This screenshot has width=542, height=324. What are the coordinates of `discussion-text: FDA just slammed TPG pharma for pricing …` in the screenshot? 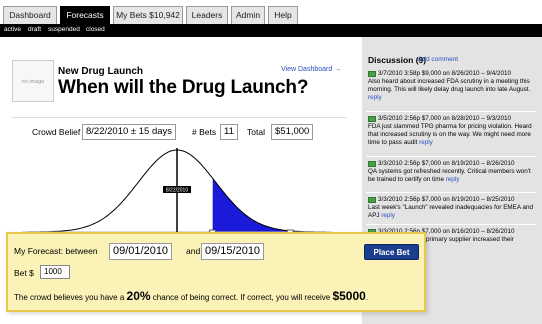 It's located at (450, 134).